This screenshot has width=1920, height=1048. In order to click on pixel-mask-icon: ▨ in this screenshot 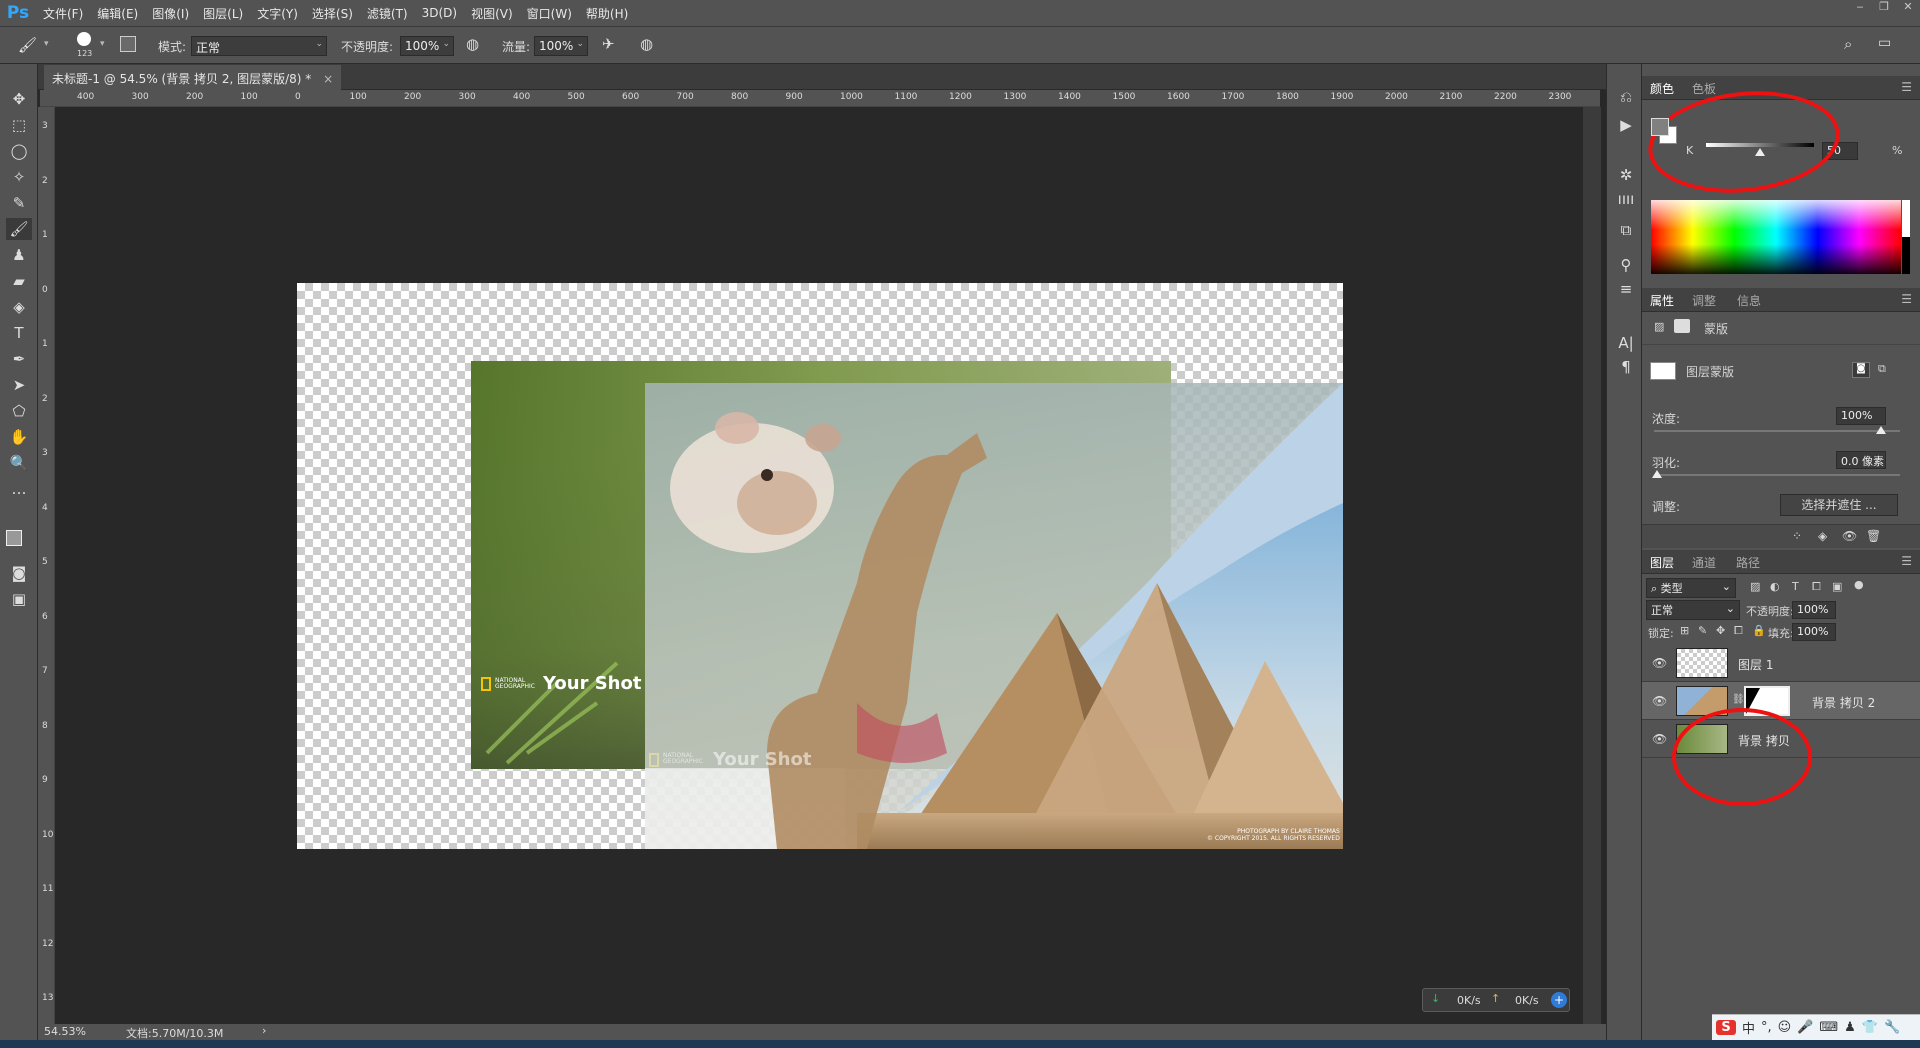, I will do `click(1659, 326)`.